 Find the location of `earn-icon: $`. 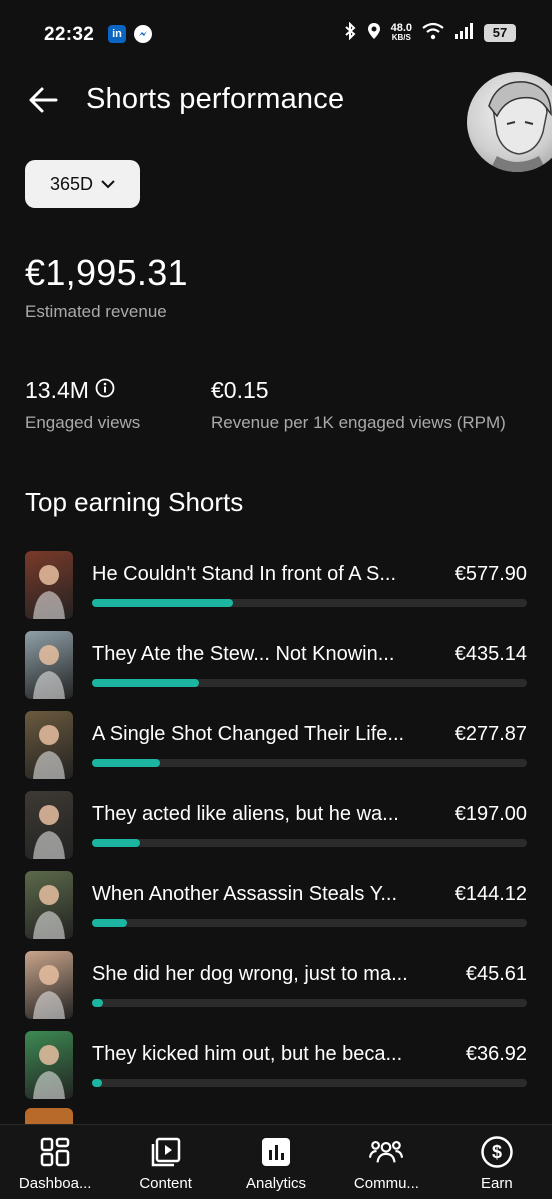

earn-icon: $ is located at coordinates (497, 1152).